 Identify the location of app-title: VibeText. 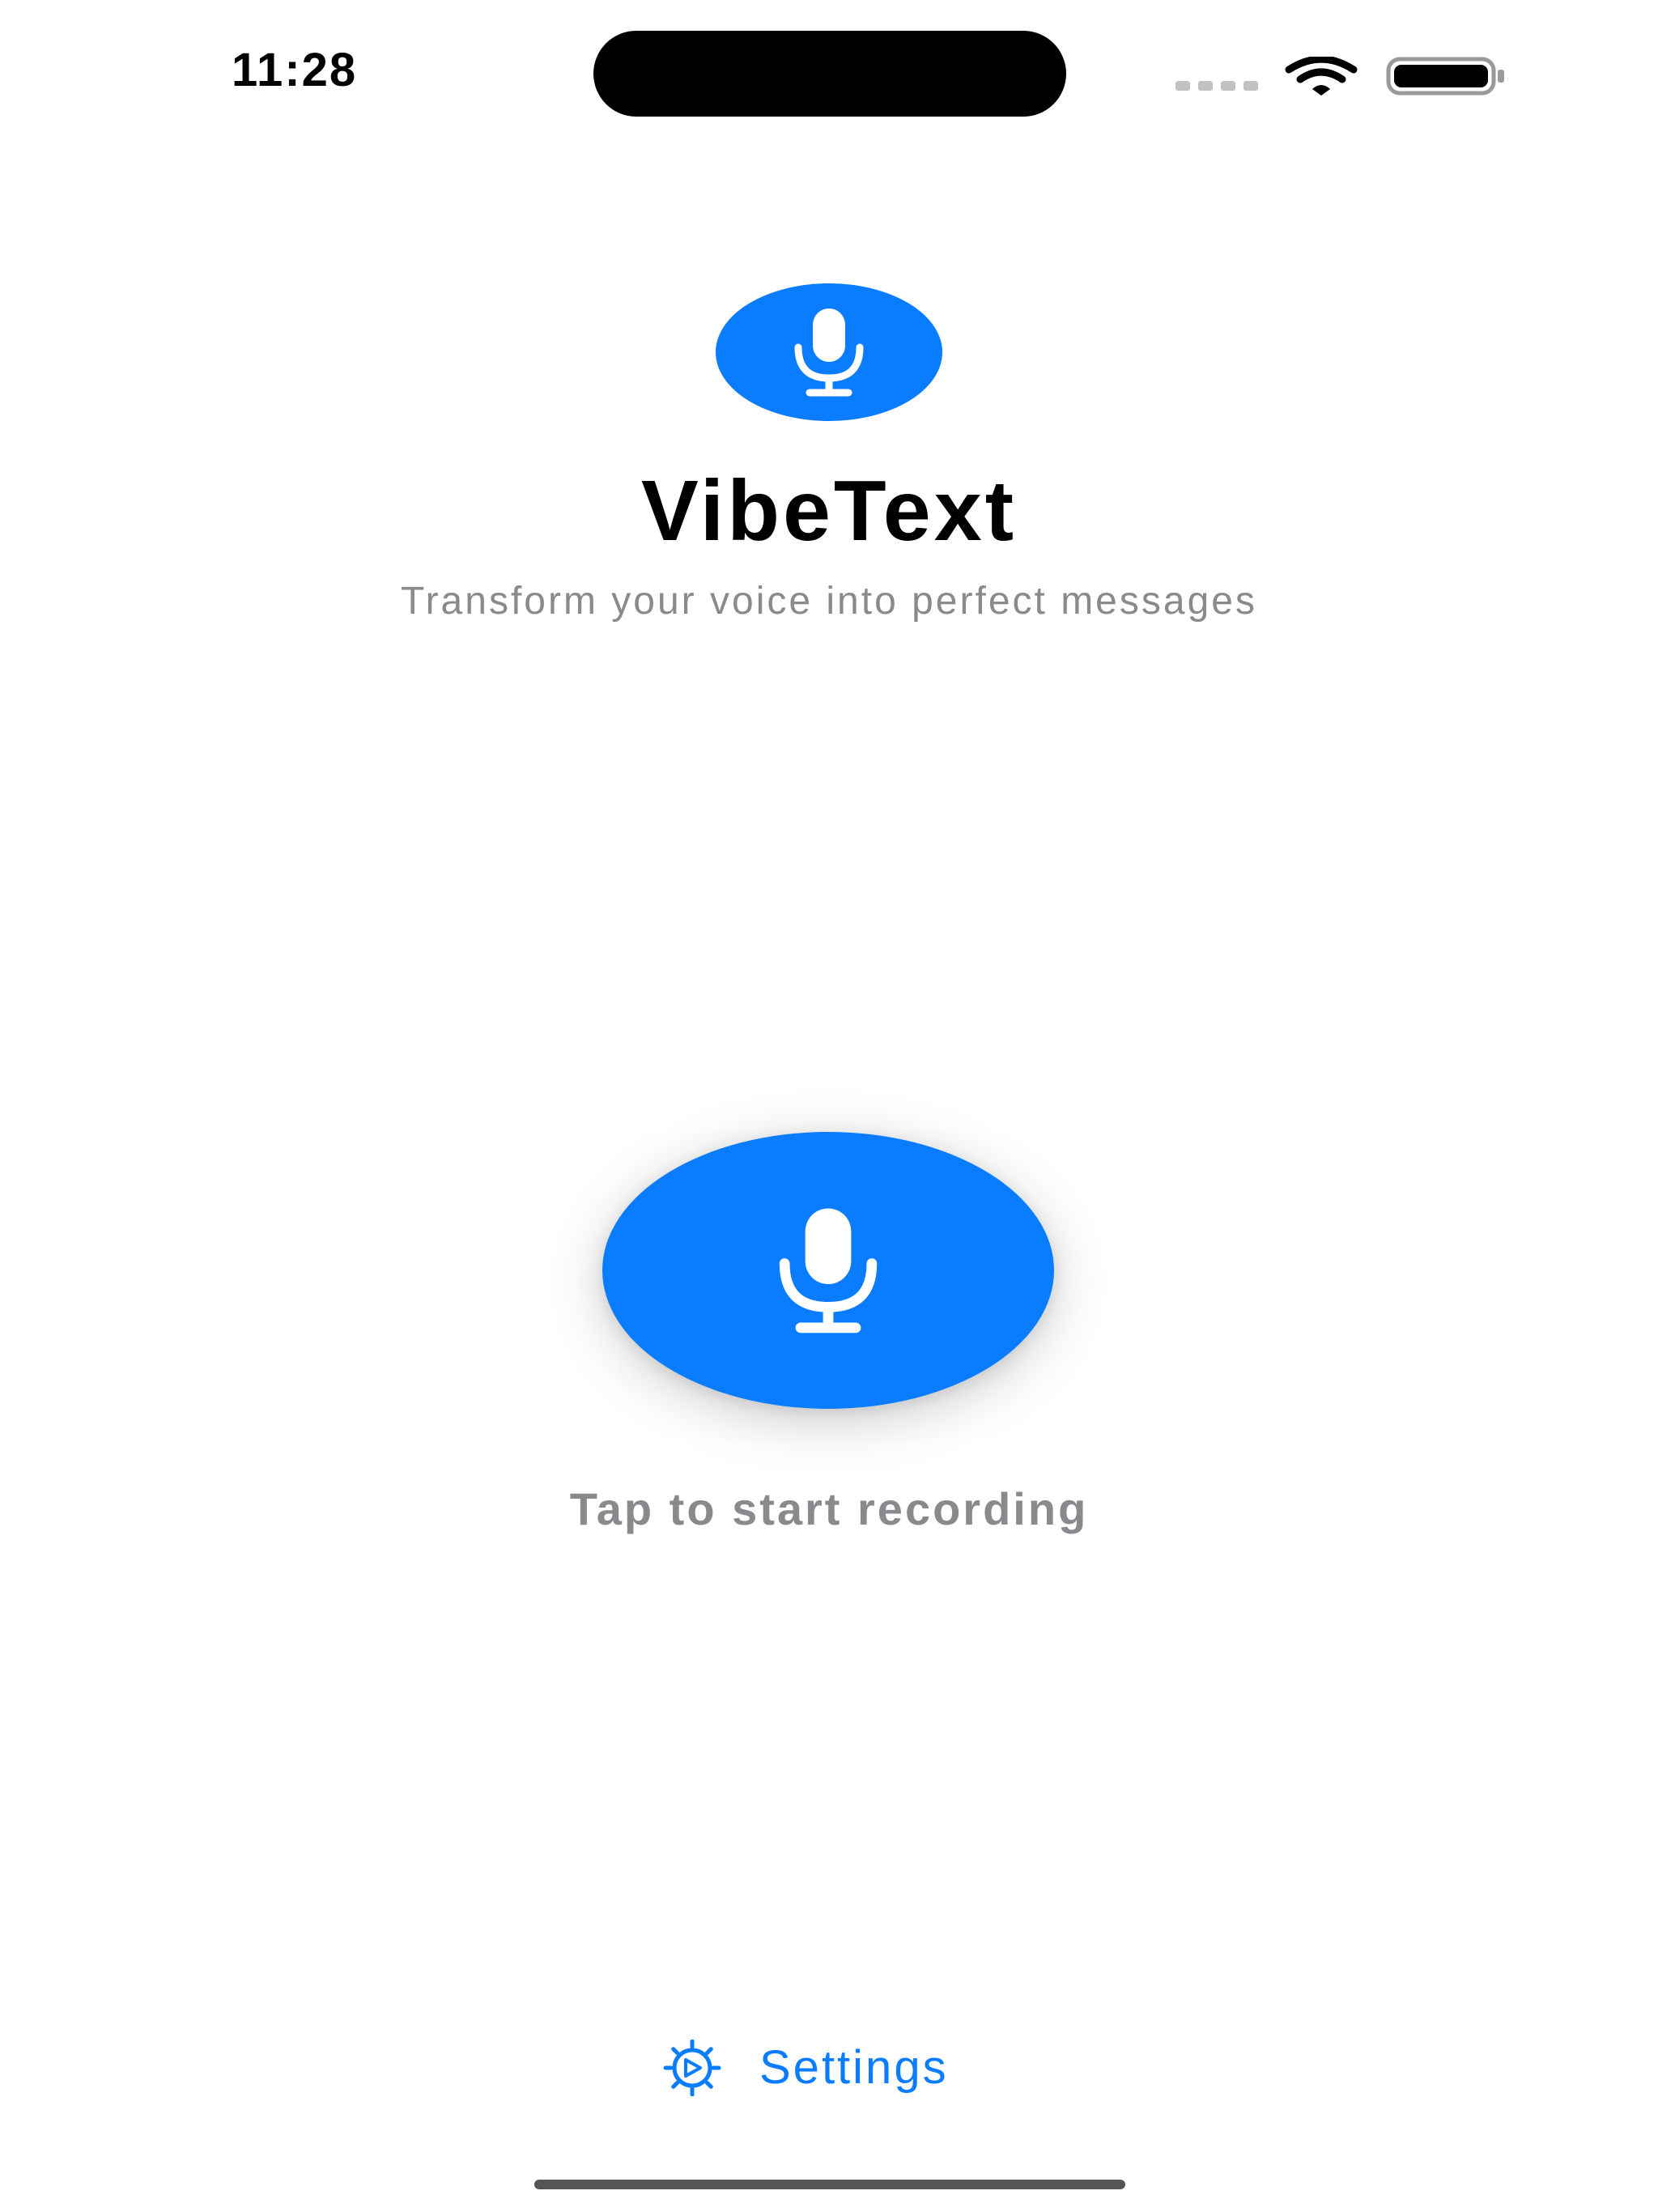
(829, 511).